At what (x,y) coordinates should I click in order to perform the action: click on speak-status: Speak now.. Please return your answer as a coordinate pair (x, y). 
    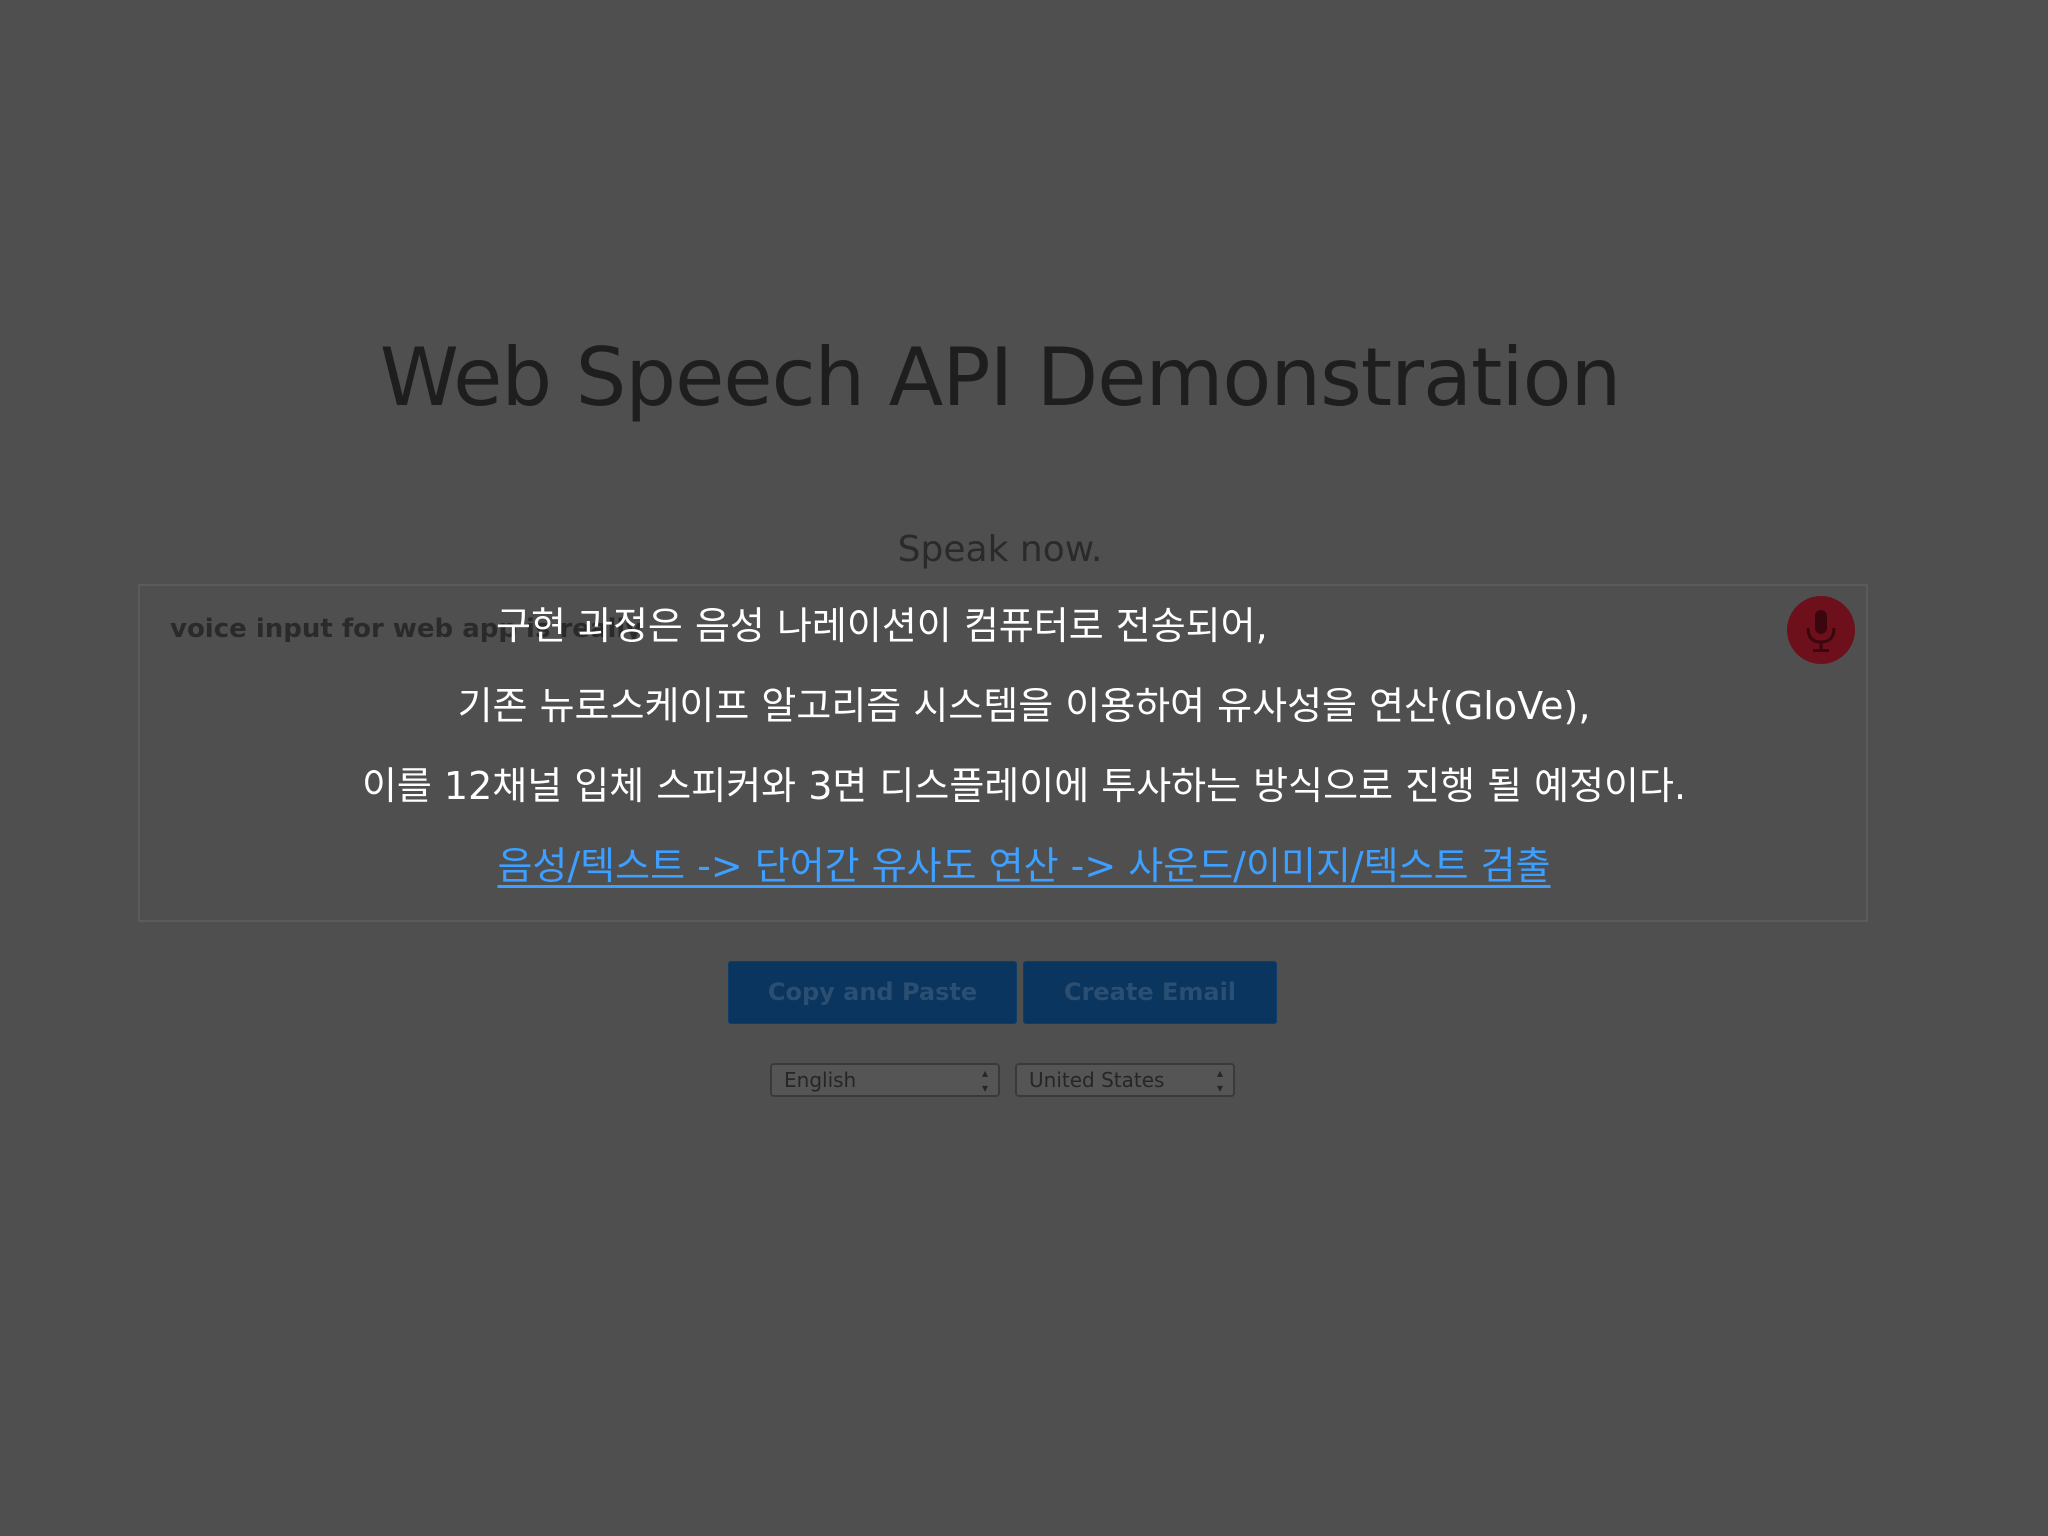
    Looking at the image, I should click on (1000, 549).